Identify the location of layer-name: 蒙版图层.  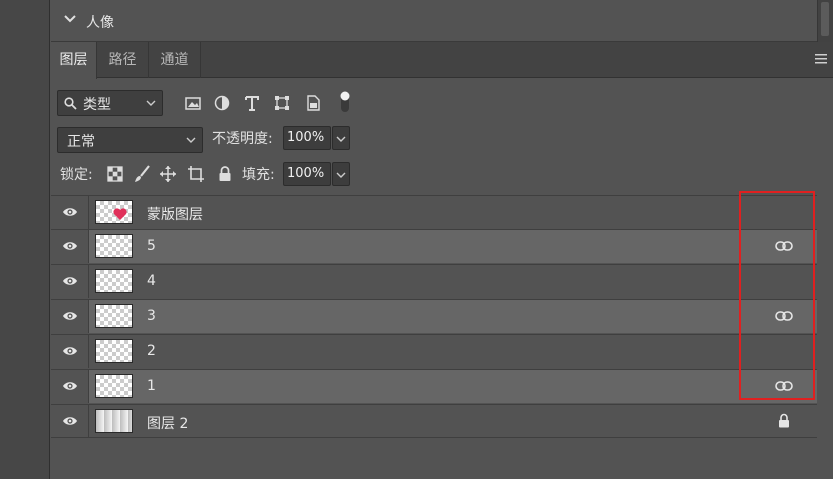
(175, 214).